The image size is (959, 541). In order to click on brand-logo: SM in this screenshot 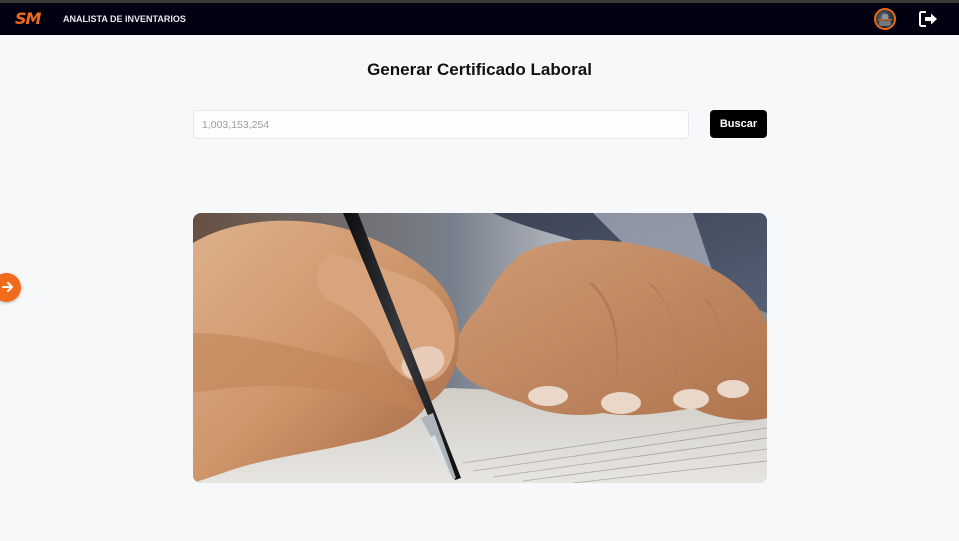, I will do `click(28, 18)`.